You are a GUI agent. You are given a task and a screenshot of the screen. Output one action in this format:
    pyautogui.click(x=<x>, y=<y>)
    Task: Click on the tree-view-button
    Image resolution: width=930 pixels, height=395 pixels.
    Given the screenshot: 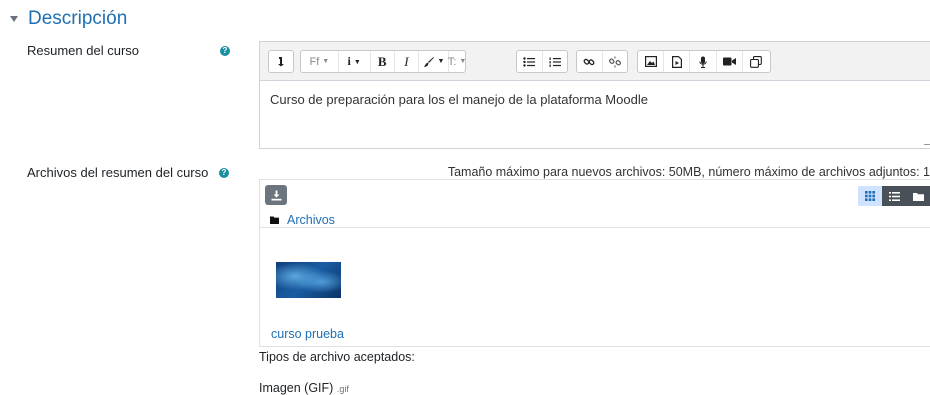 What is the action you would take?
    pyautogui.click(x=918, y=196)
    